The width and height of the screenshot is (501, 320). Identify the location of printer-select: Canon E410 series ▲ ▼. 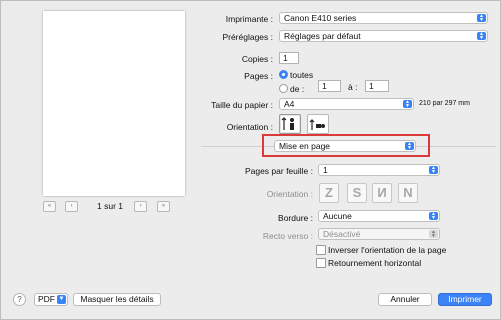
(383, 18).